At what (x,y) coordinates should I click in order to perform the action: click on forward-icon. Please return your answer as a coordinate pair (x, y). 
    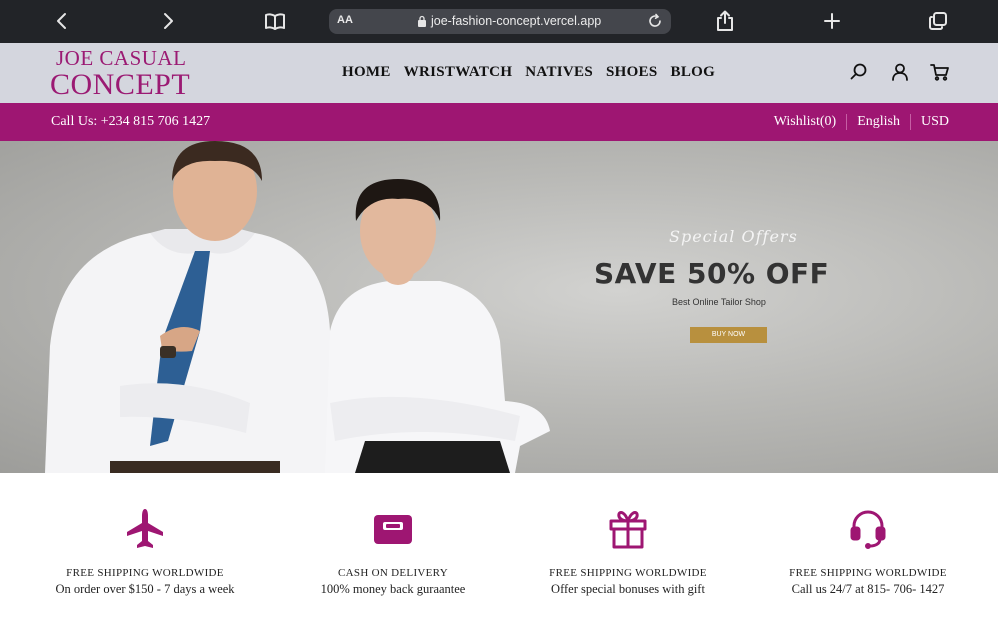
    Looking at the image, I should click on (168, 21).